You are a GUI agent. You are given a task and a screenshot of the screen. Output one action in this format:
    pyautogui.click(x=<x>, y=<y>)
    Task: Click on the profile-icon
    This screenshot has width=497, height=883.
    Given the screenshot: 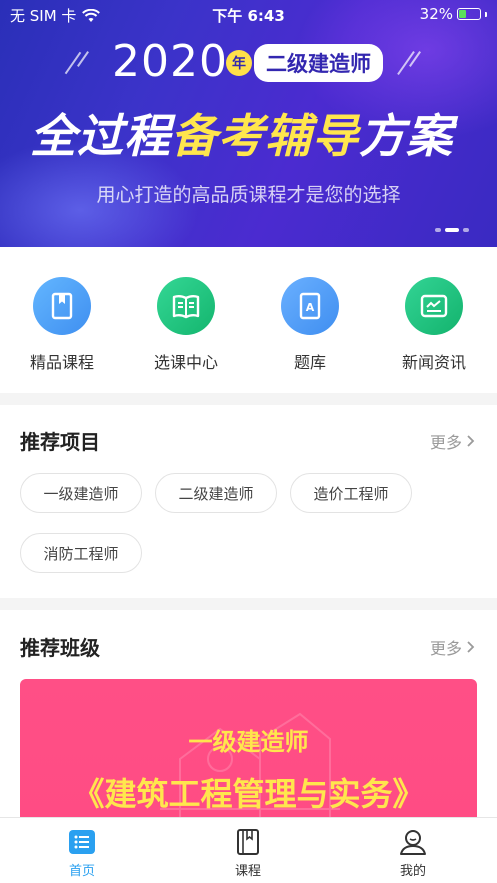 What is the action you would take?
    pyautogui.click(x=413, y=842)
    